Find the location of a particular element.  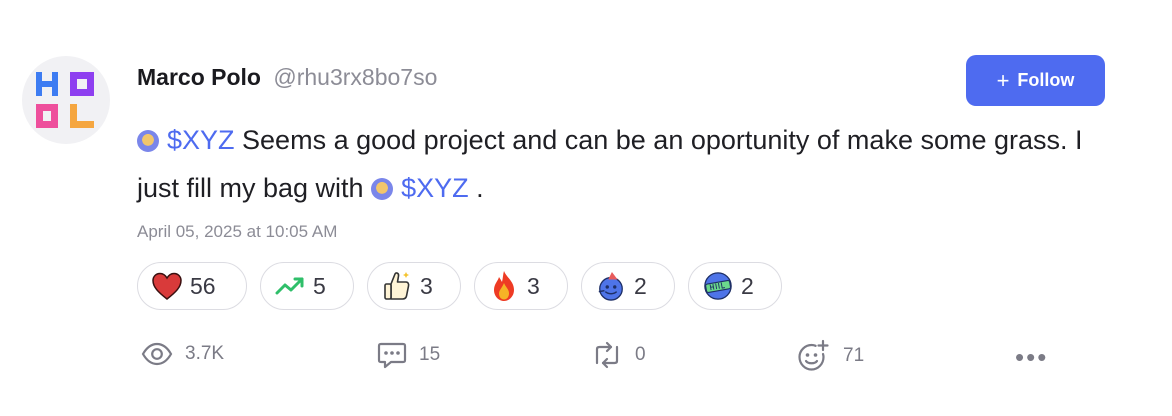

trending-up-icon is located at coordinates (290, 286).